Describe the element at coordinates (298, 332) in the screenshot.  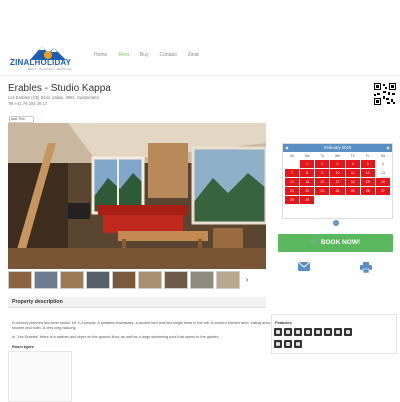
I see `kitchen-icon` at that location.